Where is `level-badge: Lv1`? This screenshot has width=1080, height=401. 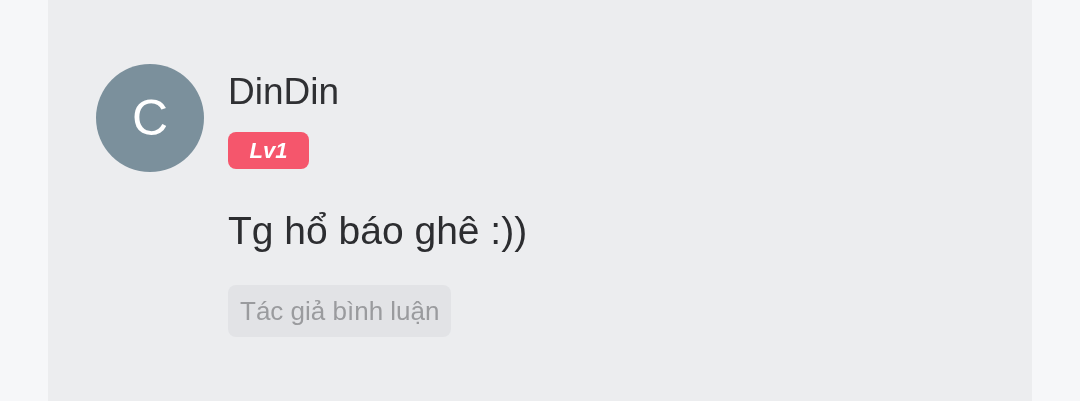
level-badge: Lv1 is located at coordinates (268, 150).